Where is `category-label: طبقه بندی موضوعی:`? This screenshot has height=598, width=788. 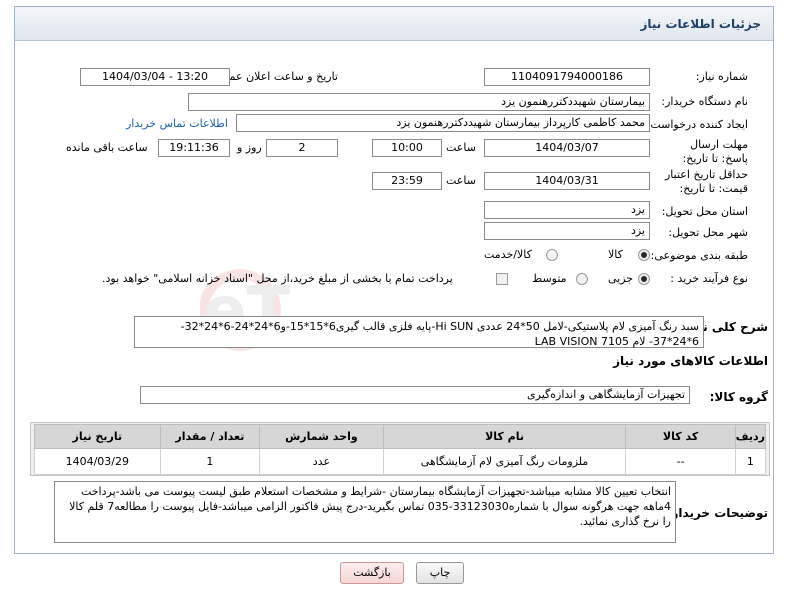 category-label: طبقه بندی موضوعی: is located at coordinates (699, 255).